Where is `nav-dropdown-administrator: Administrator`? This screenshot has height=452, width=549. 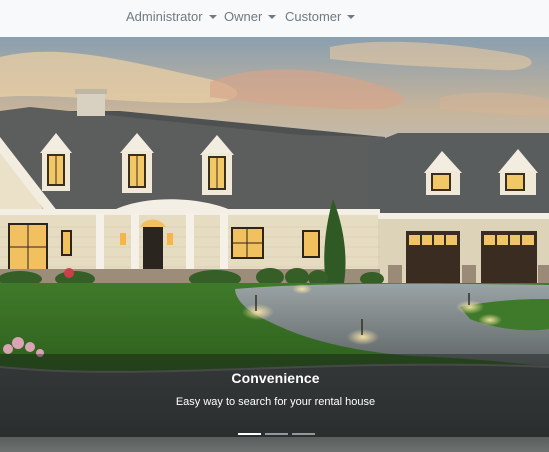
nav-dropdown-administrator: Administrator is located at coordinates (171, 16).